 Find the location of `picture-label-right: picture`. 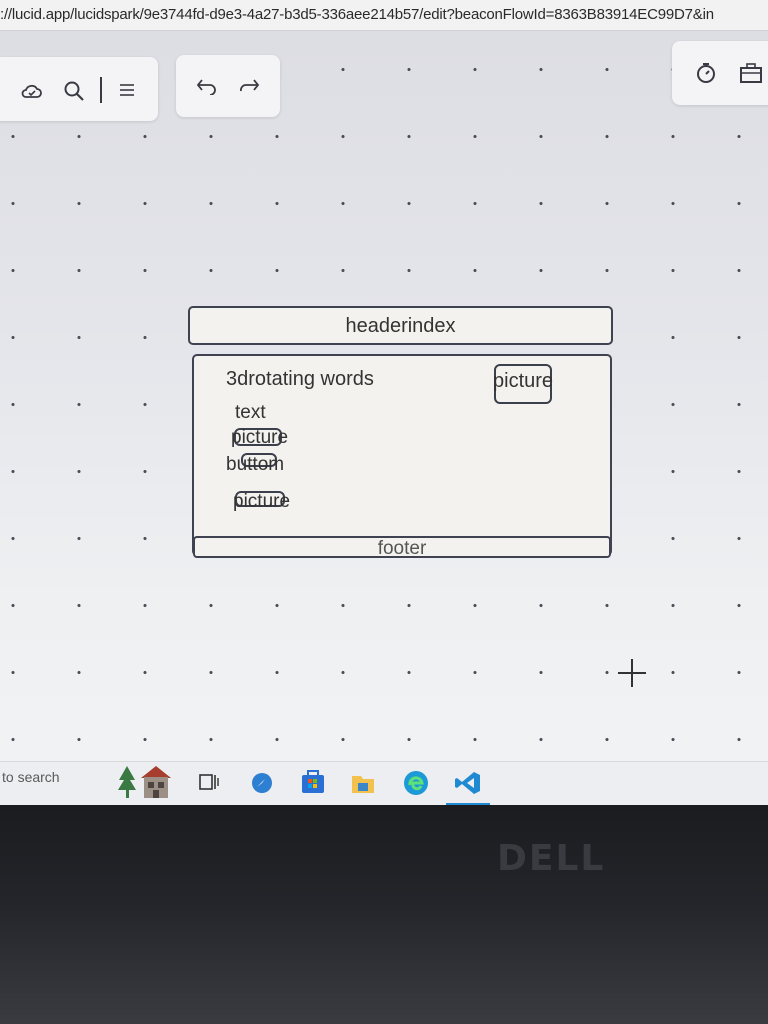

picture-label-right: picture is located at coordinates (523, 381).